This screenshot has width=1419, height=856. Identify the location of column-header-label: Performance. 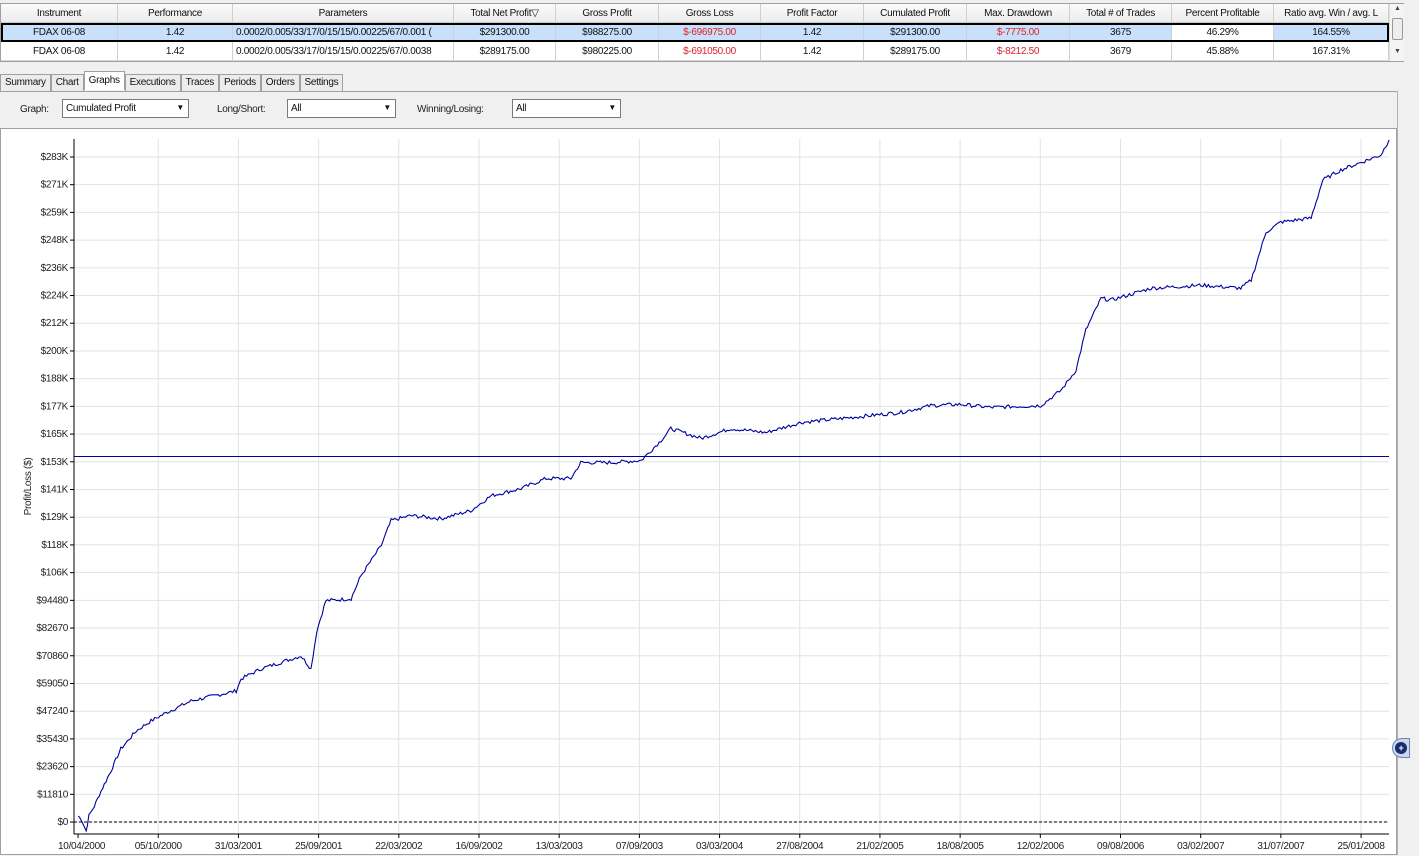
(175, 13).